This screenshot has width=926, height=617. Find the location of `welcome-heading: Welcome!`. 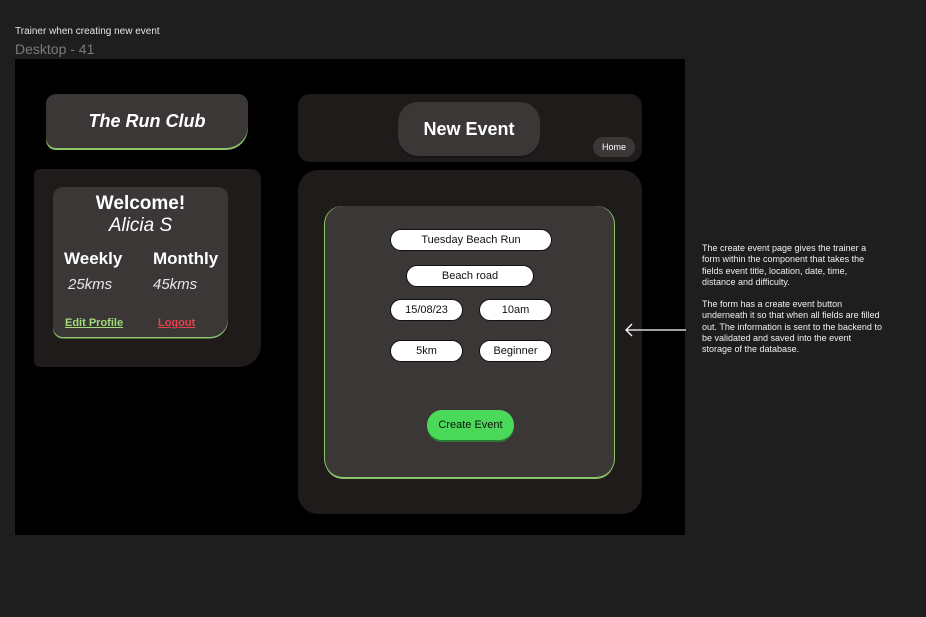

welcome-heading: Welcome! is located at coordinates (140, 203).